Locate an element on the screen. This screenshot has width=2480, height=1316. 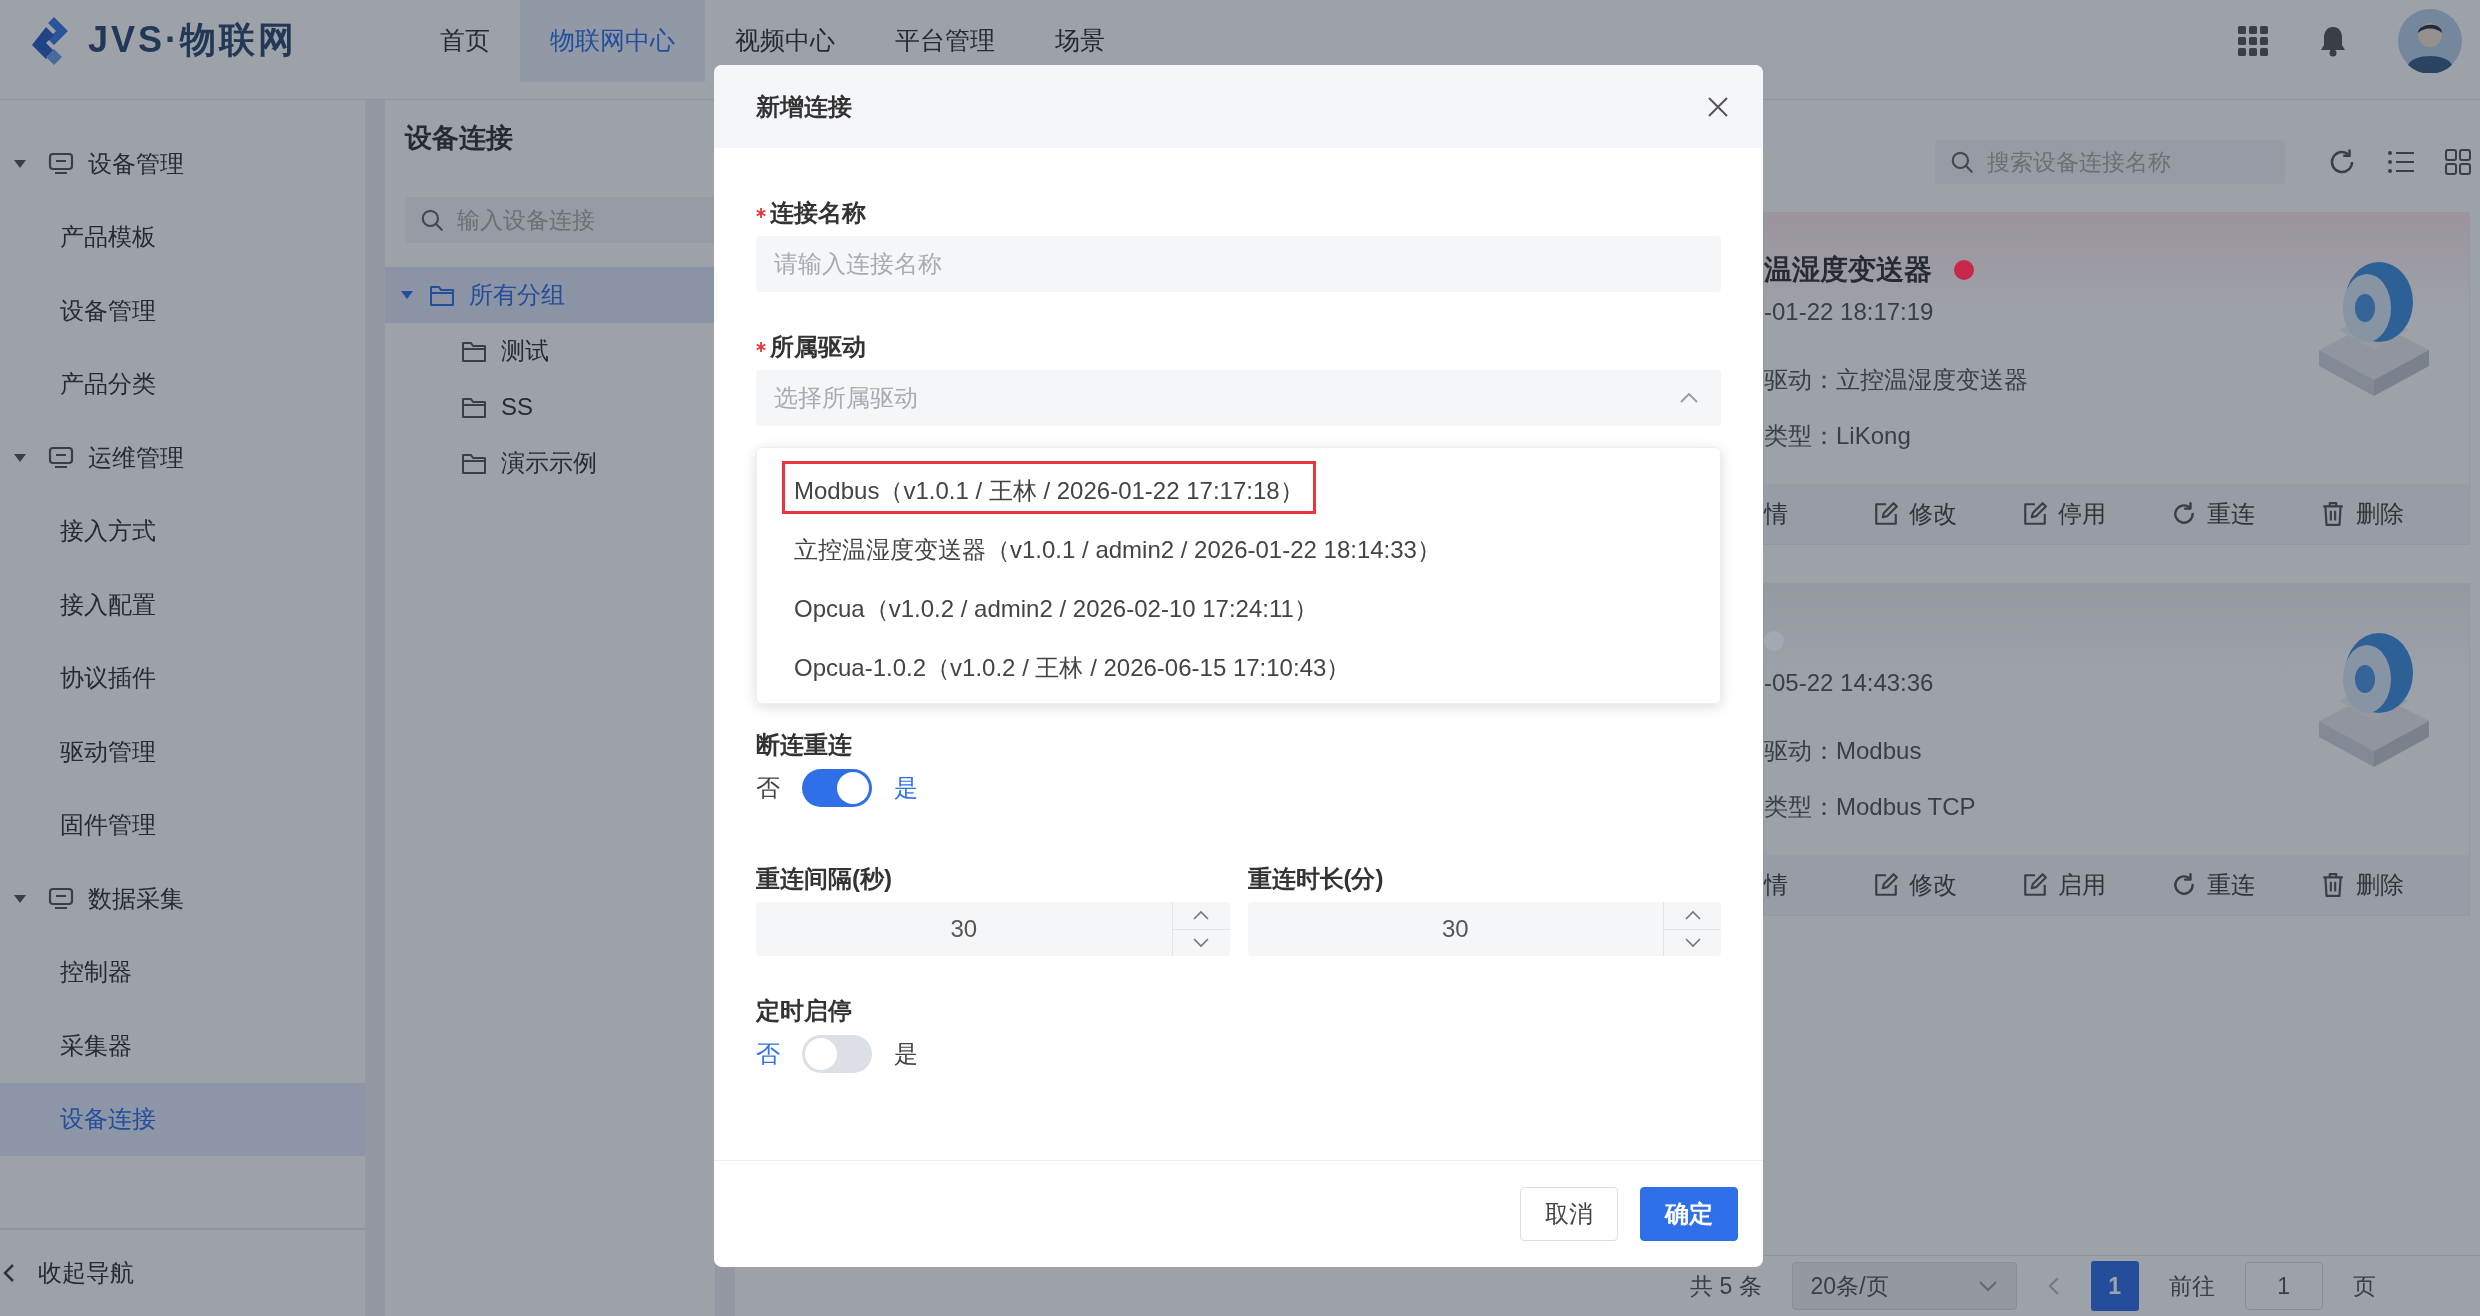
page-size-select: 20条/页 is located at coordinates (1904, 1286).